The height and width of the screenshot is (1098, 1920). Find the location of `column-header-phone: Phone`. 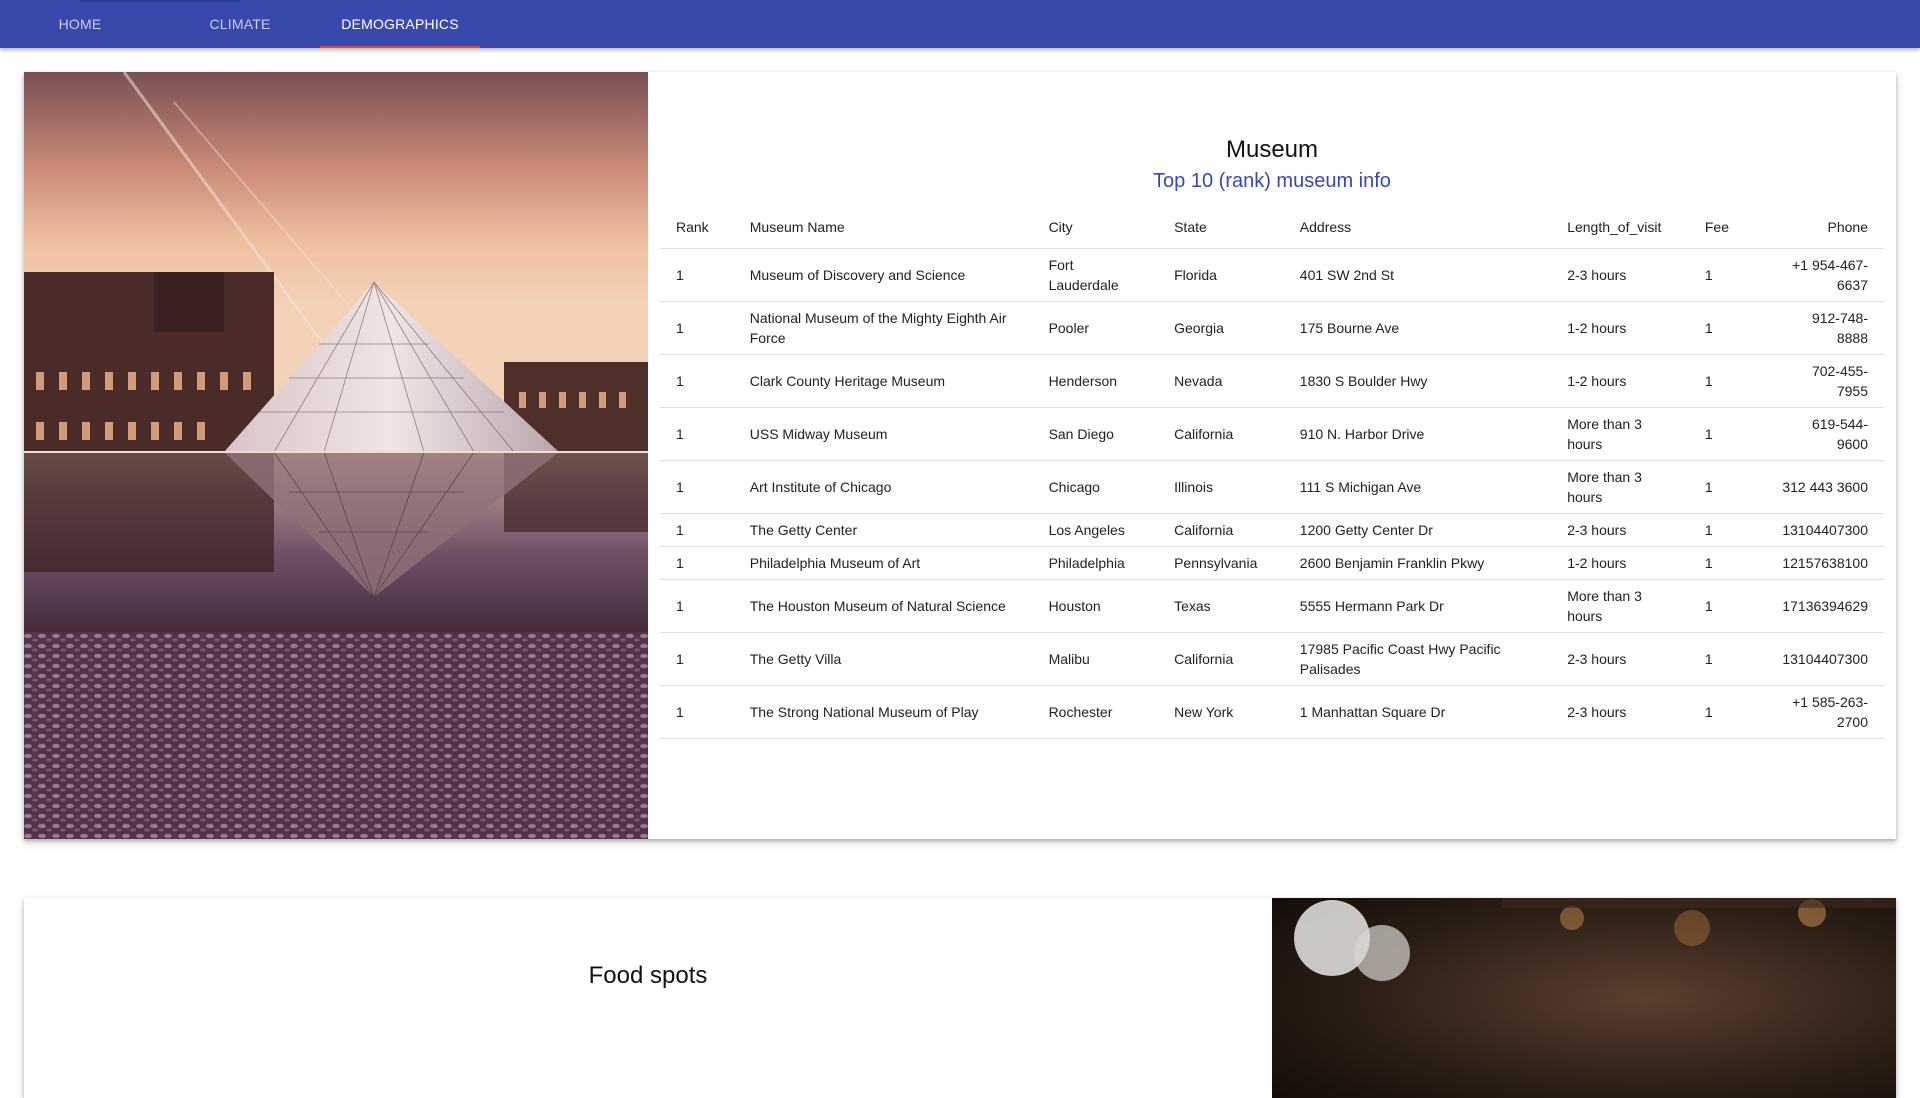

column-header-phone: Phone is located at coordinates (1825, 227).